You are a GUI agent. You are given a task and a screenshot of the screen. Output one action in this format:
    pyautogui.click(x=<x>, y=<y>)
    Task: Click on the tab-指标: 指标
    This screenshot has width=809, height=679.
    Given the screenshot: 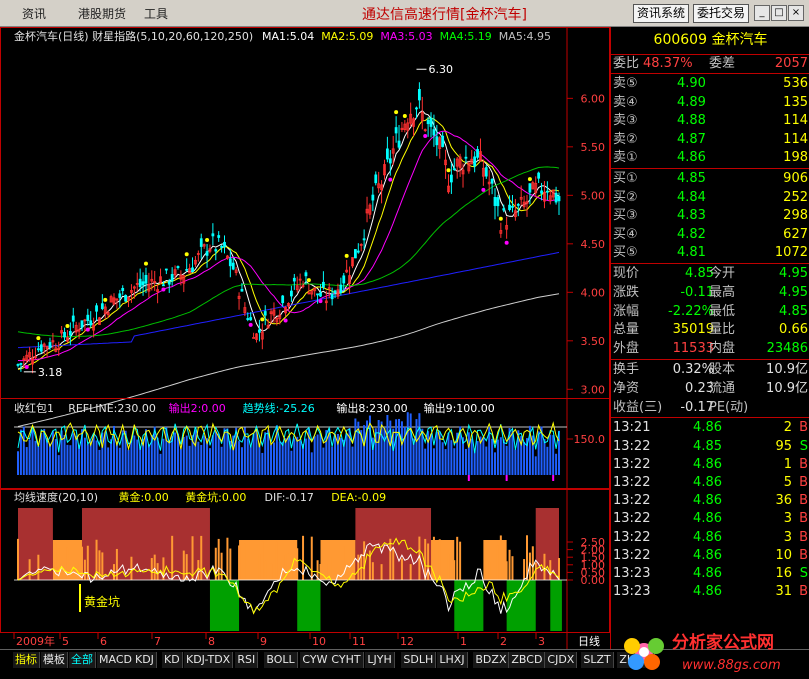 What is the action you would take?
    pyautogui.click(x=26, y=660)
    